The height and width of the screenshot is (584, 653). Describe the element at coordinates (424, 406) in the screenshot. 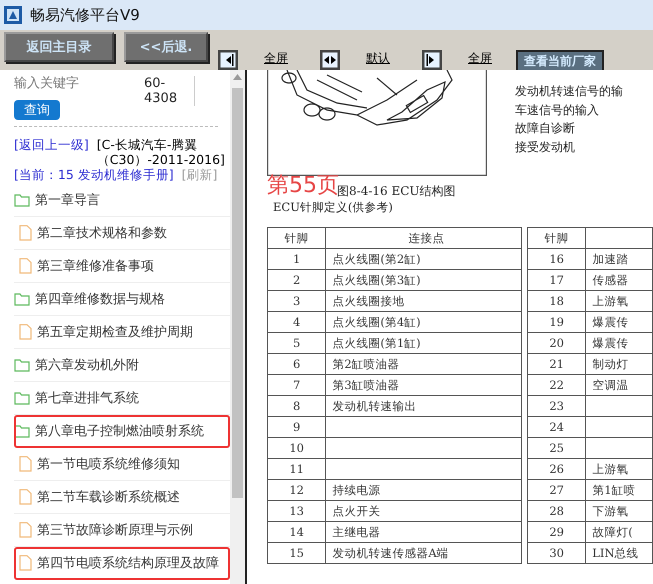

I see `table-cell: 发动机转速输出` at that location.